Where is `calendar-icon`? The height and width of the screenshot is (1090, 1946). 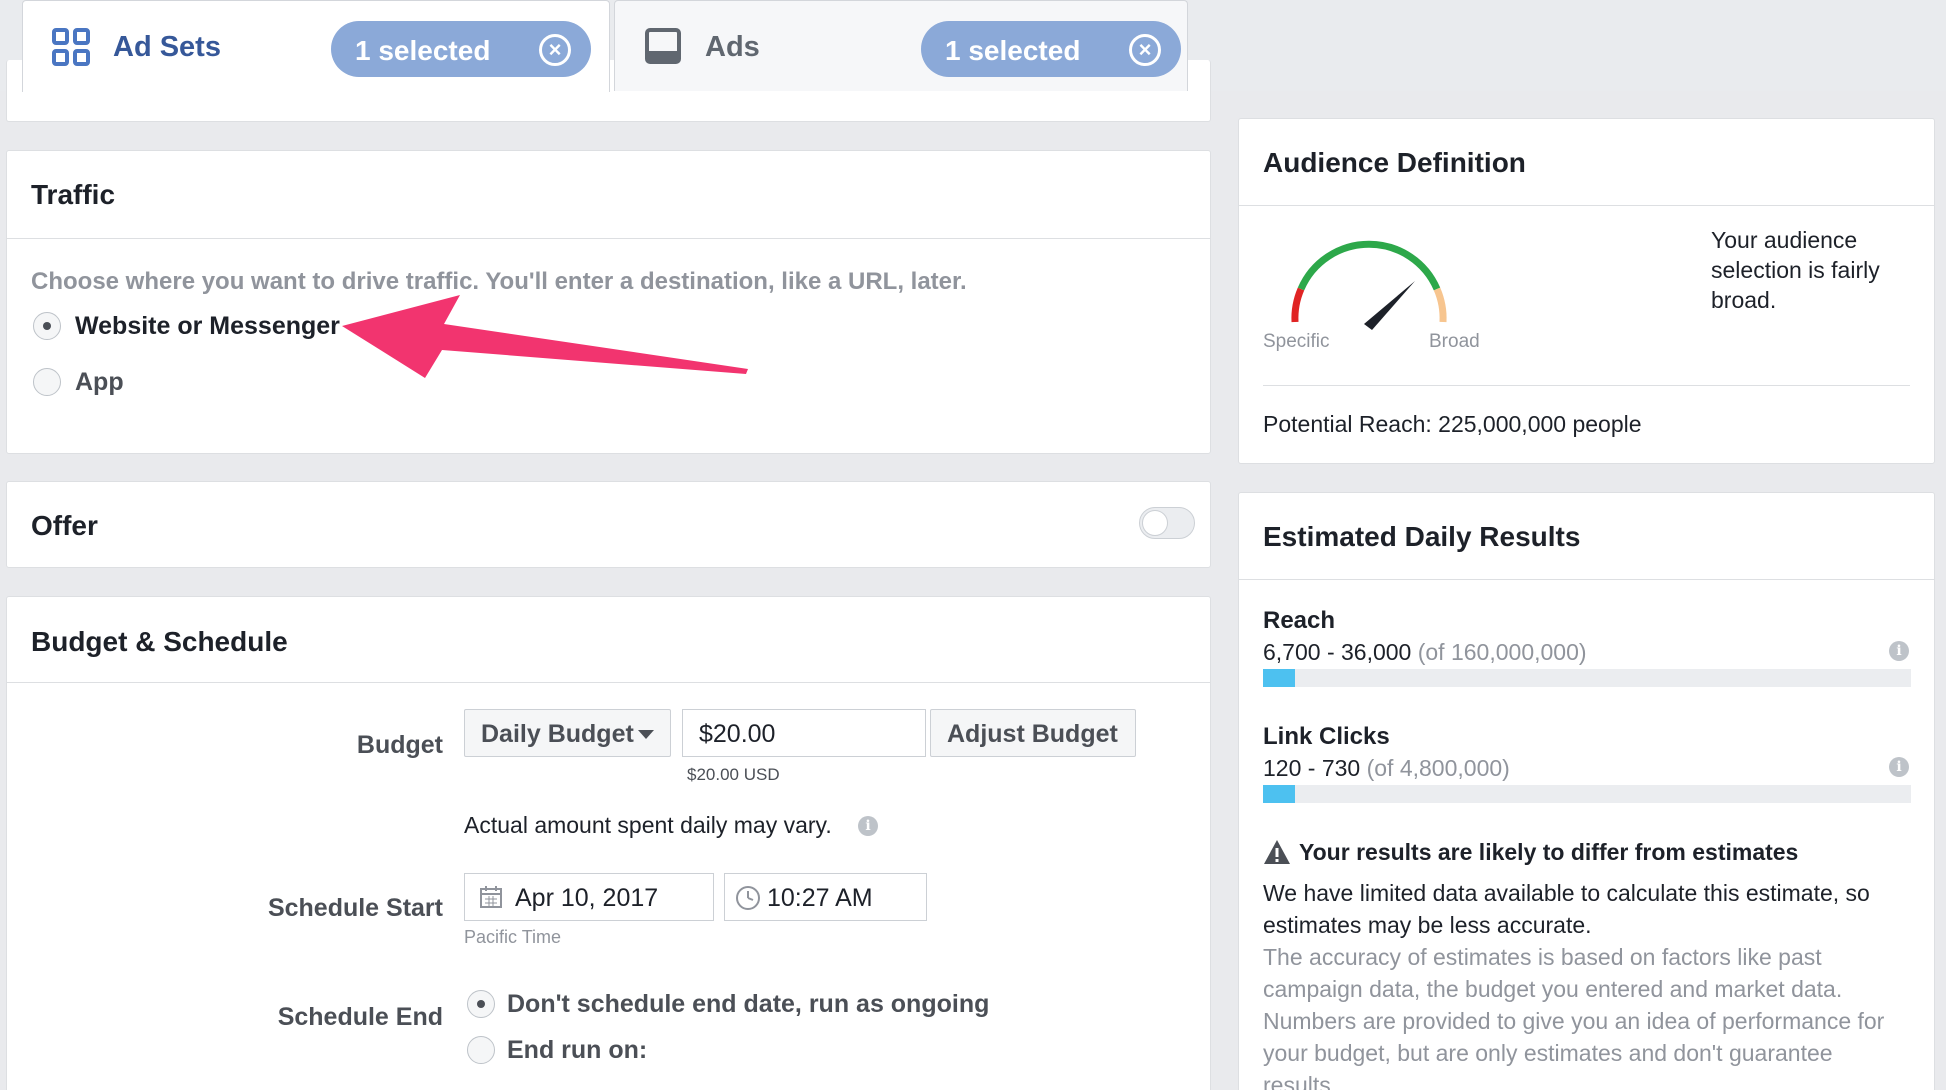 calendar-icon is located at coordinates (491, 897).